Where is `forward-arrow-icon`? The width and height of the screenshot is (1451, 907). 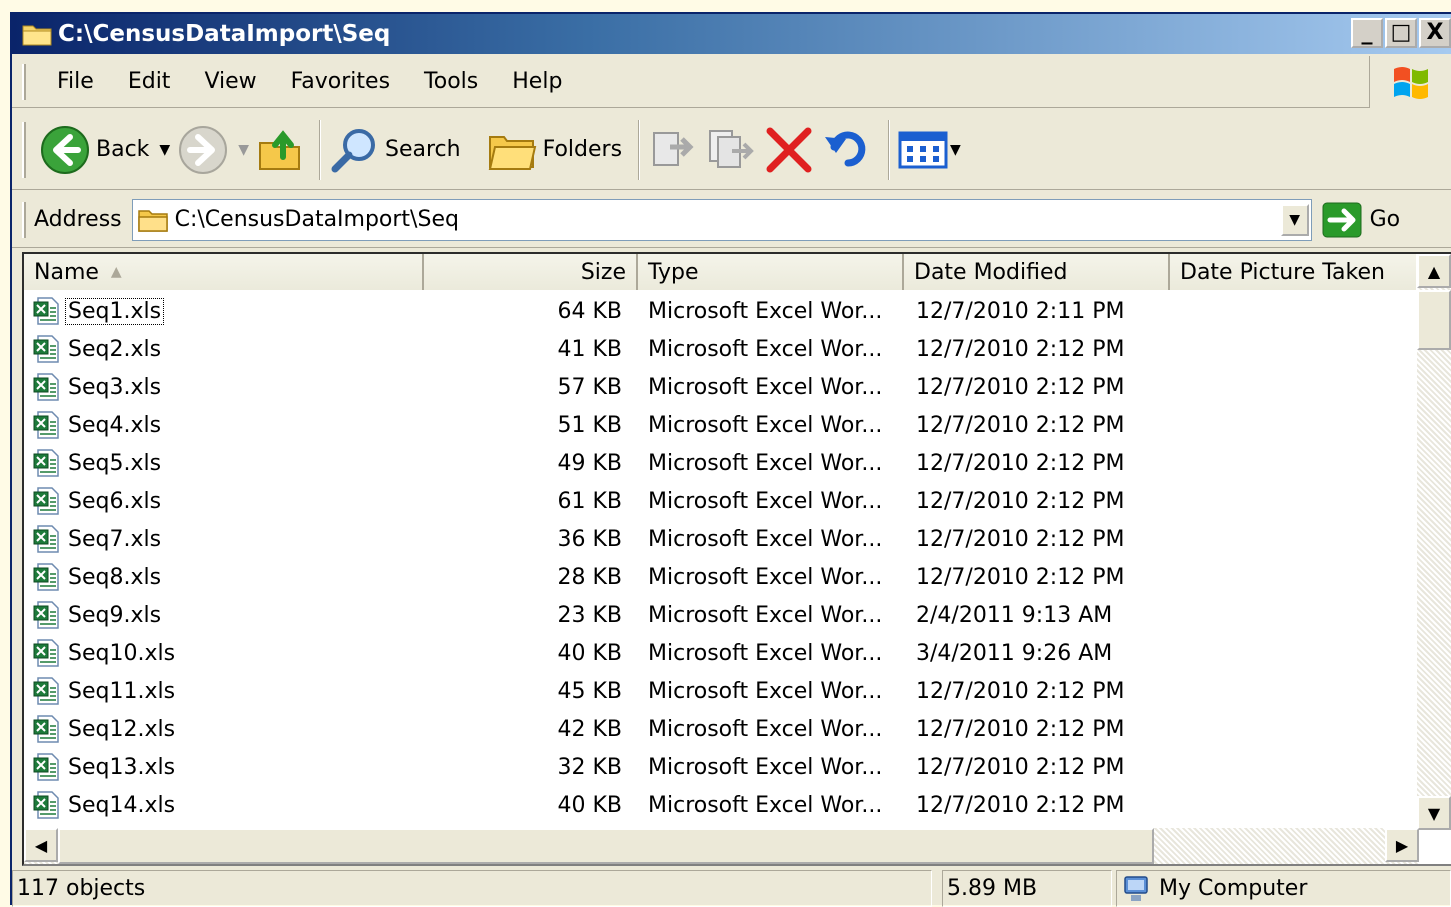 forward-arrow-icon is located at coordinates (203, 149).